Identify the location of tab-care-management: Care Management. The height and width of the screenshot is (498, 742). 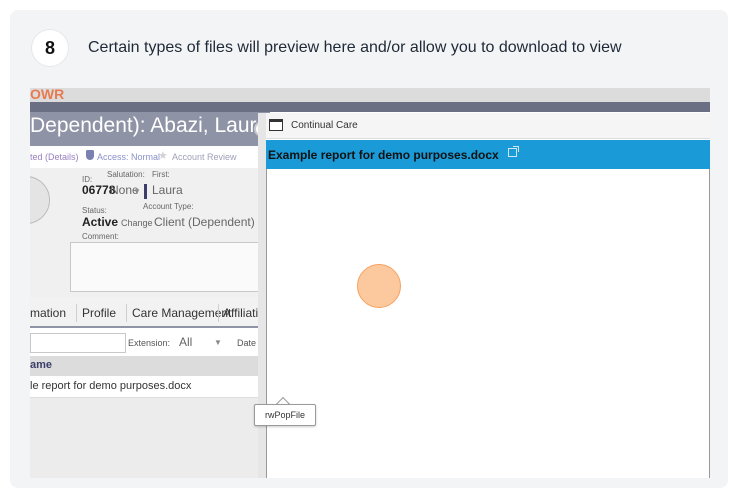
(181, 313).